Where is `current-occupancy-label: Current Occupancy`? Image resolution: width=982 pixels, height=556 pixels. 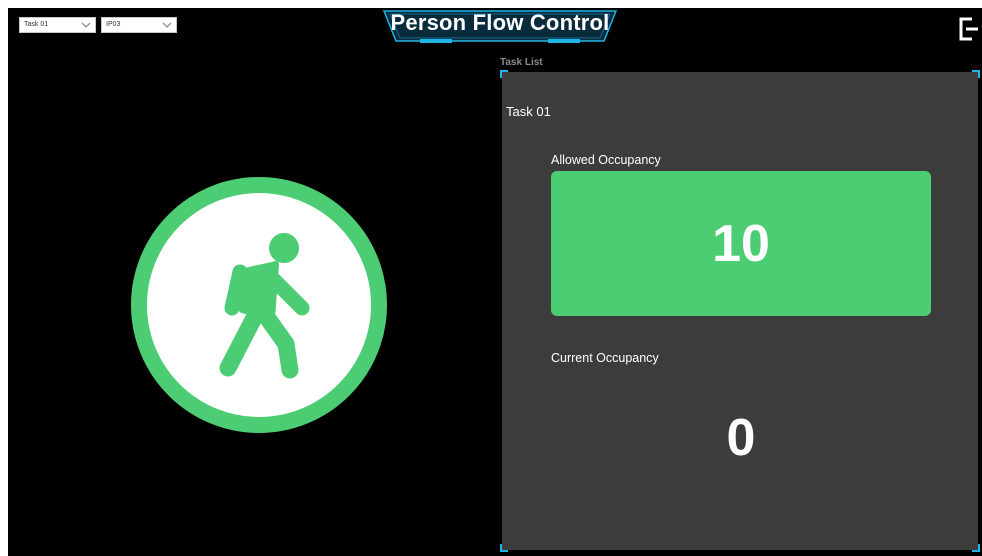 current-occupancy-label: Current Occupancy is located at coordinates (605, 358).